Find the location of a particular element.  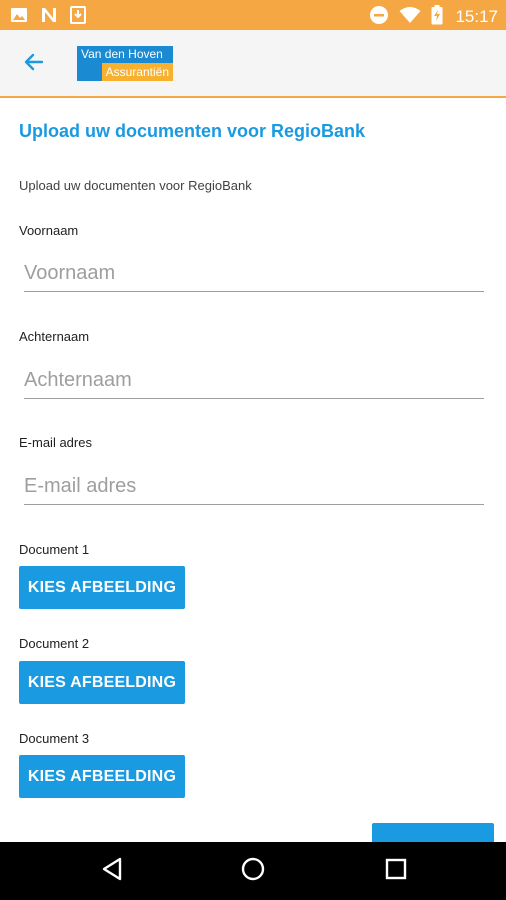

nav-back-icon is located at coordinates (112, 871).